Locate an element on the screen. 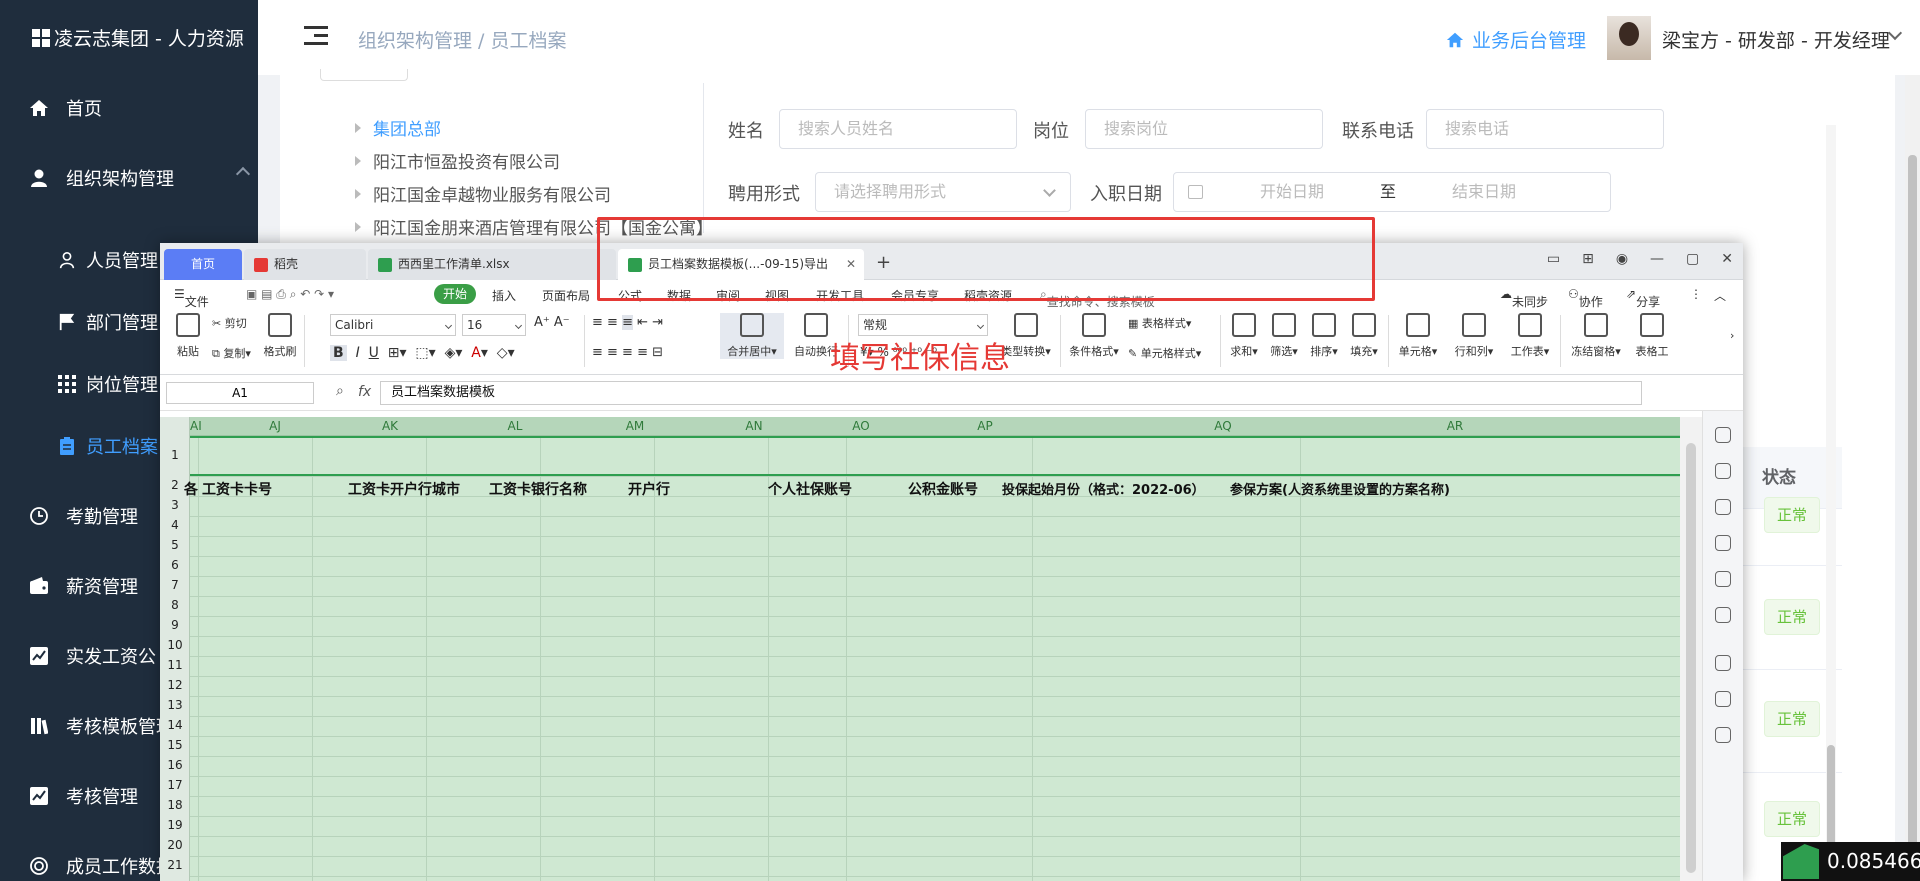  header-cell: 个人社保账号 is located at coordinates (810, 489).